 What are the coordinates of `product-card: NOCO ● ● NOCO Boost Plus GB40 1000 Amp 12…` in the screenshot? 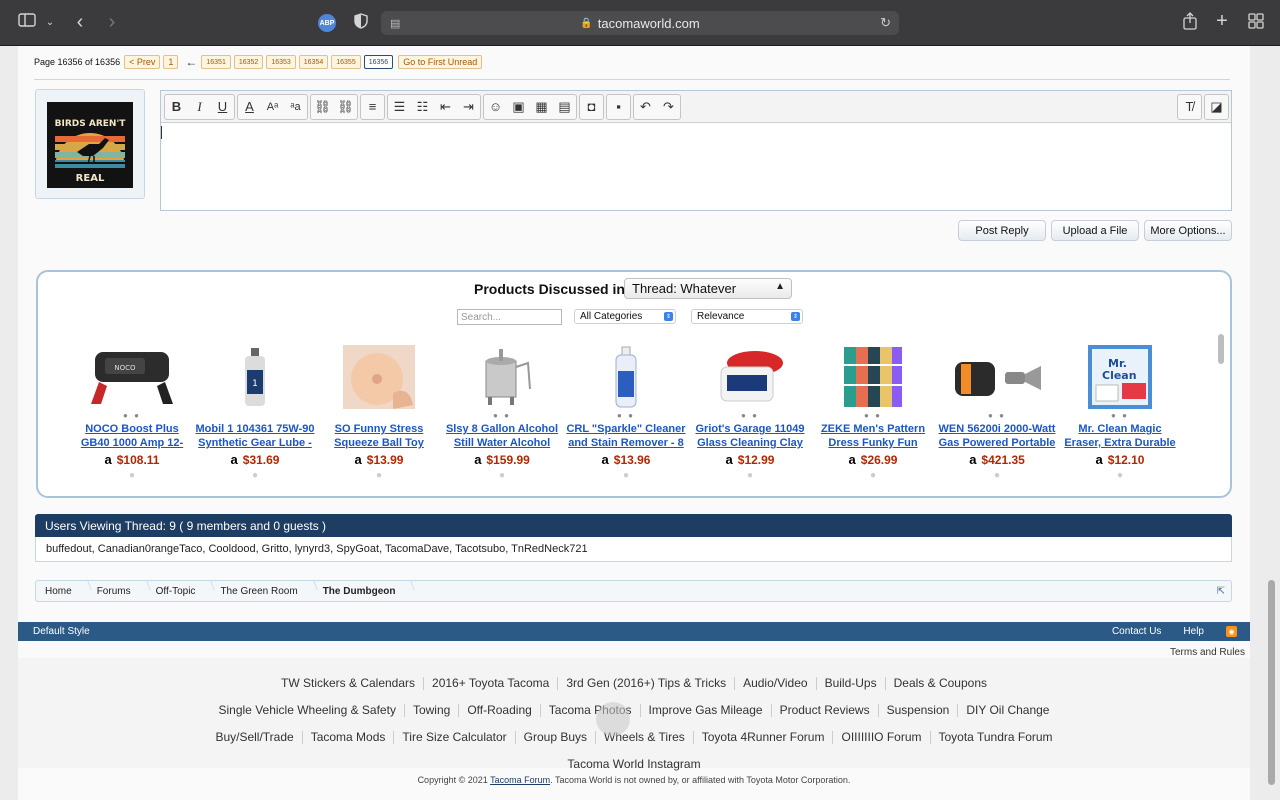 It's located at (132, 412).